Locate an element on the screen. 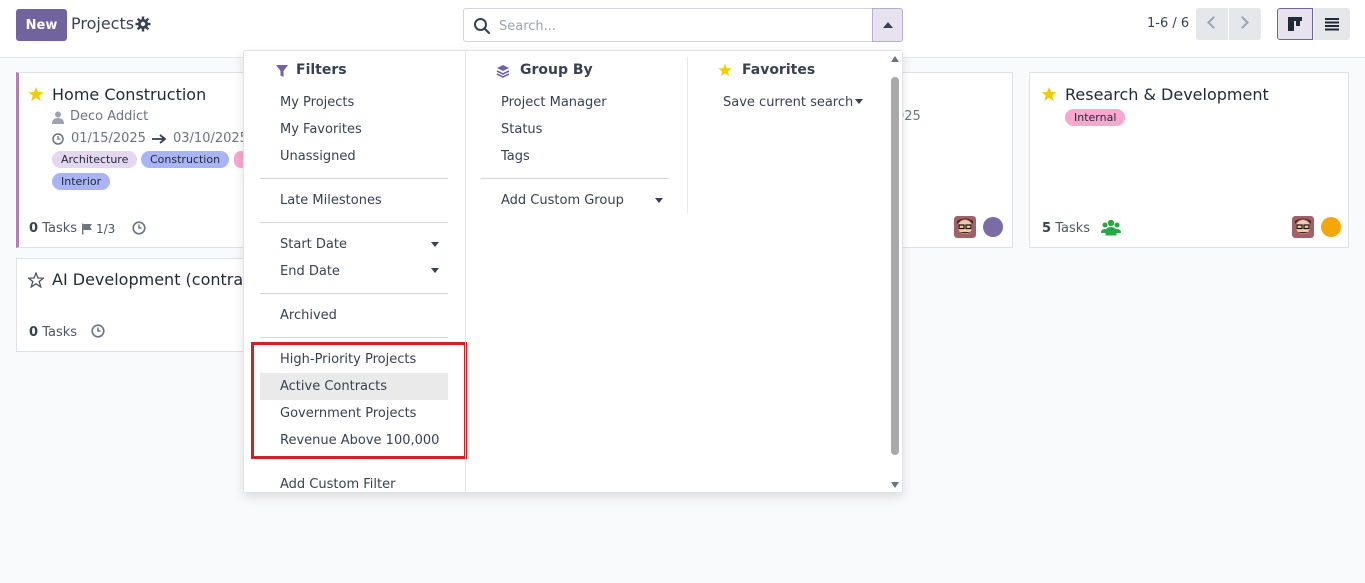 This screenshot has width=1365, height=583. scroll-down-arrow is located at coordinates (895, 485).